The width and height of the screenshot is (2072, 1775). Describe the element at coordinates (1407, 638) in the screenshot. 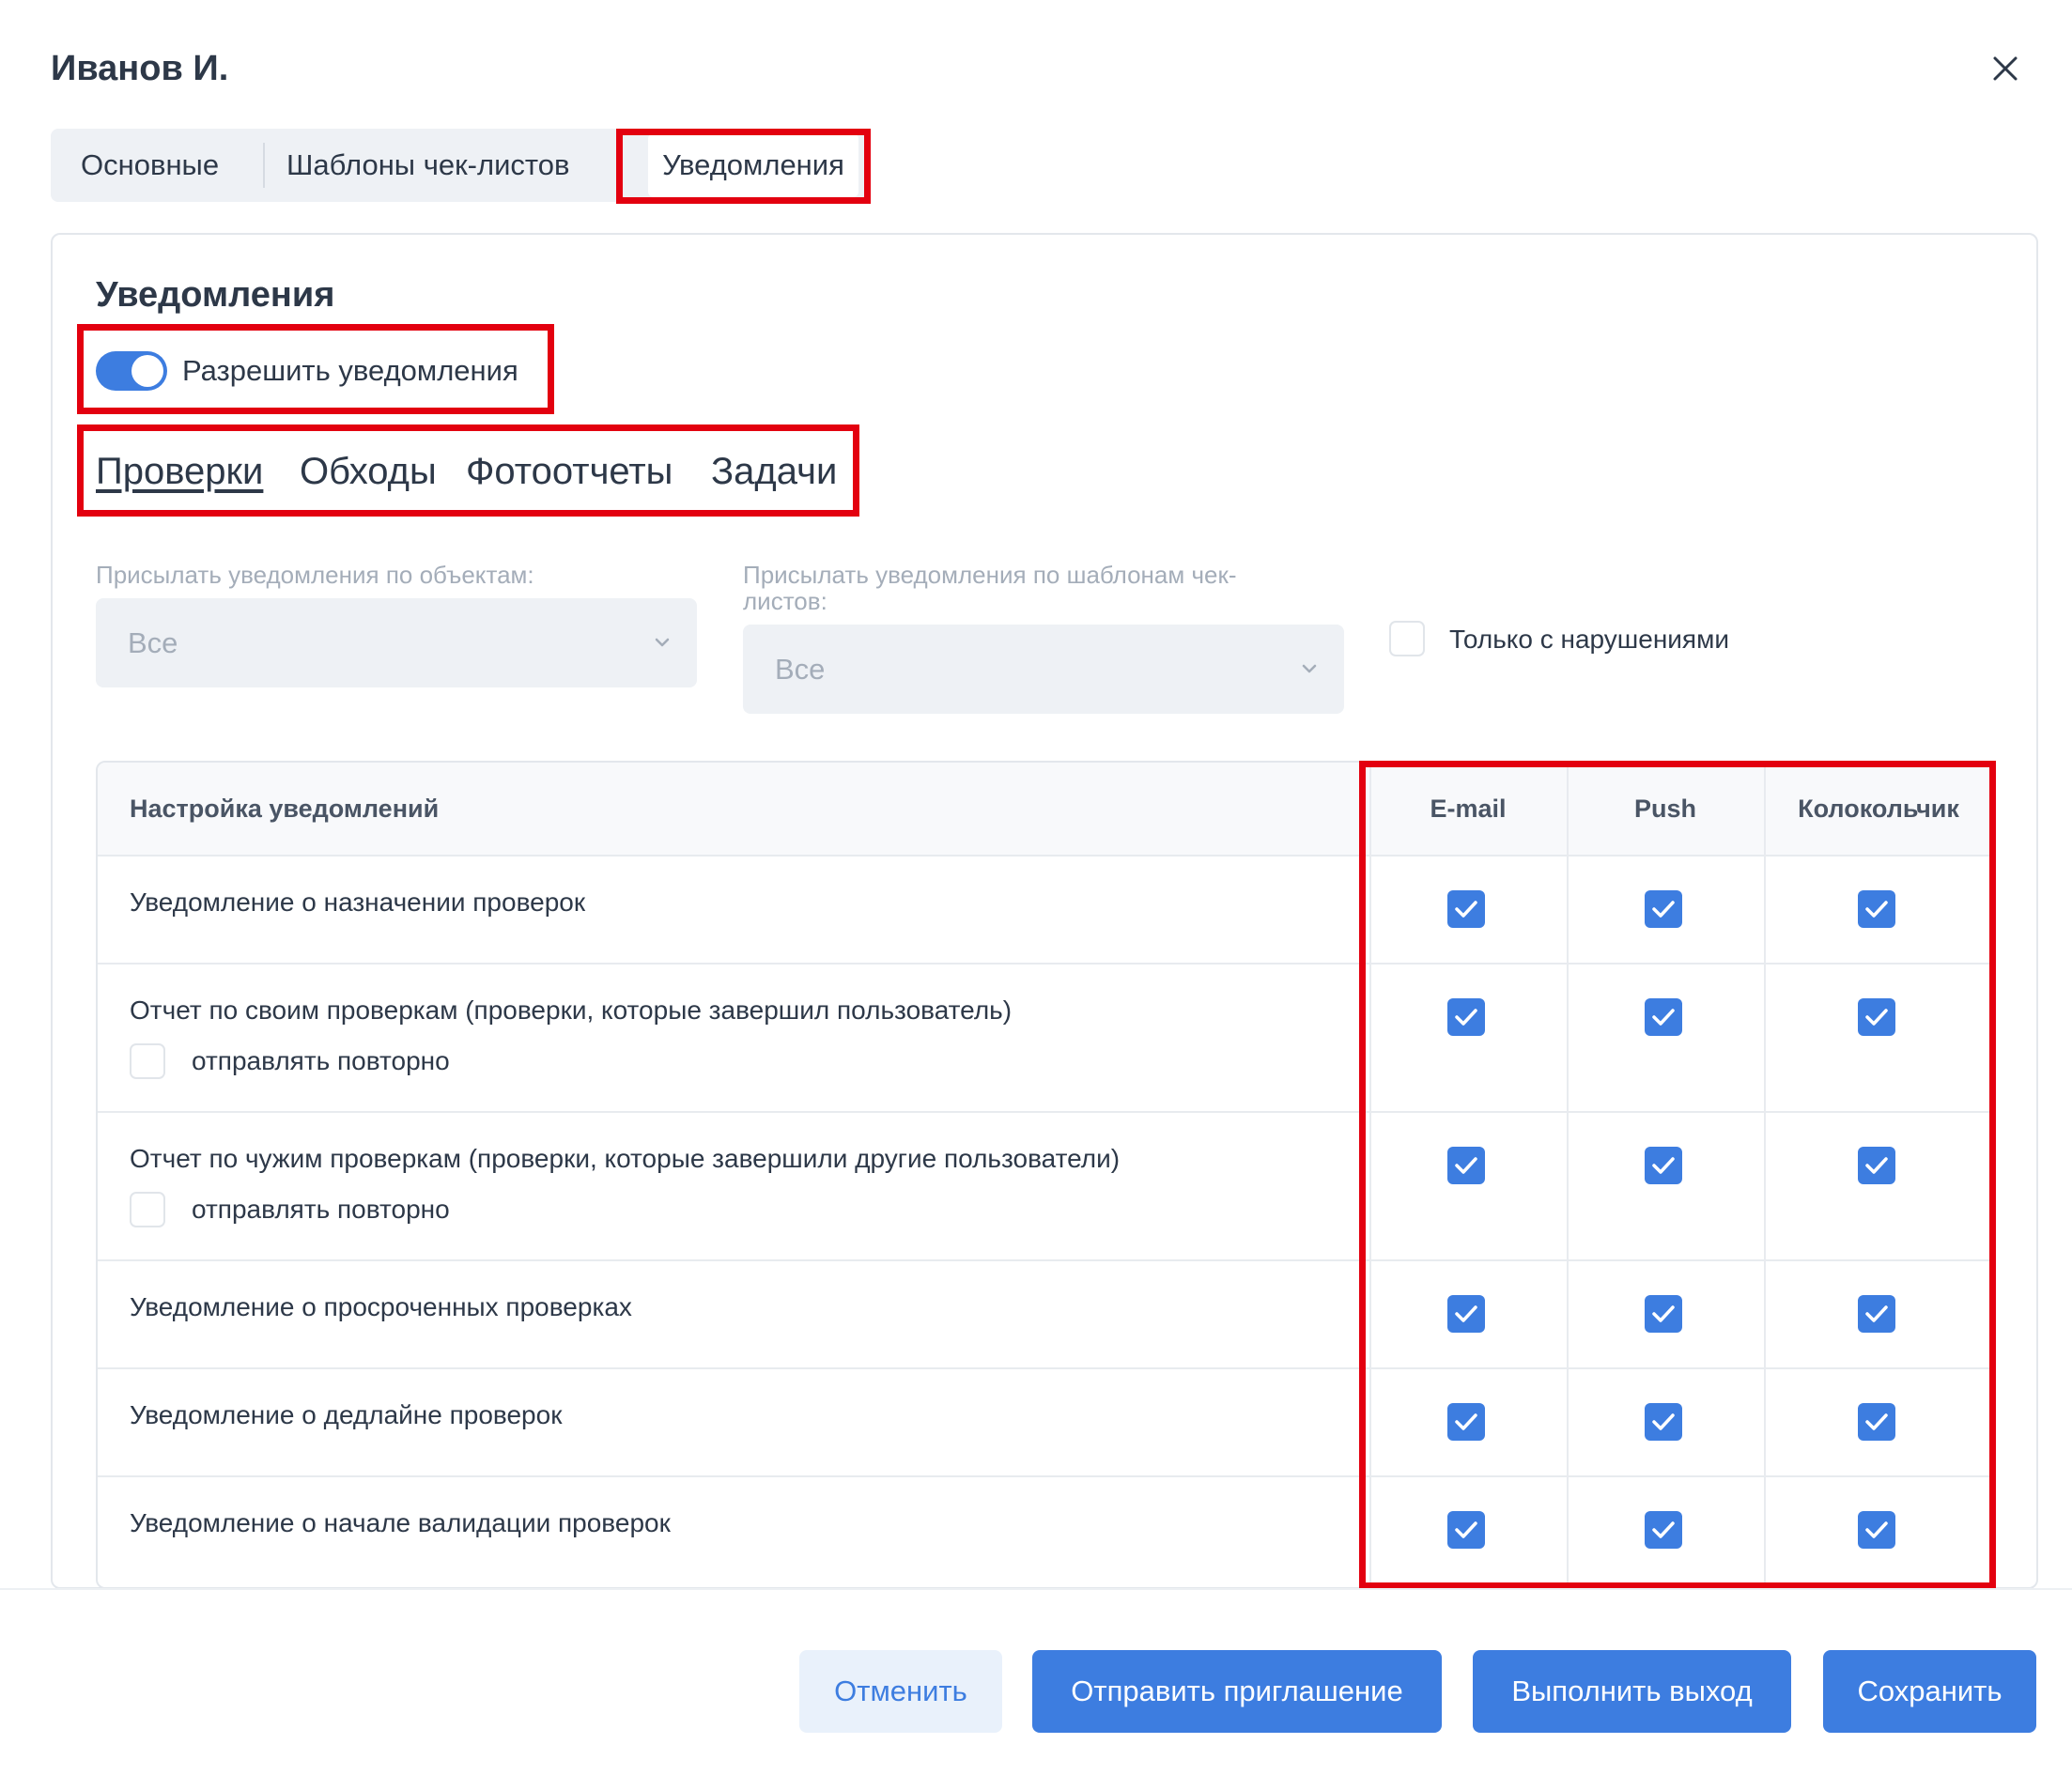

I see `only-violations-checkbox` at that location.